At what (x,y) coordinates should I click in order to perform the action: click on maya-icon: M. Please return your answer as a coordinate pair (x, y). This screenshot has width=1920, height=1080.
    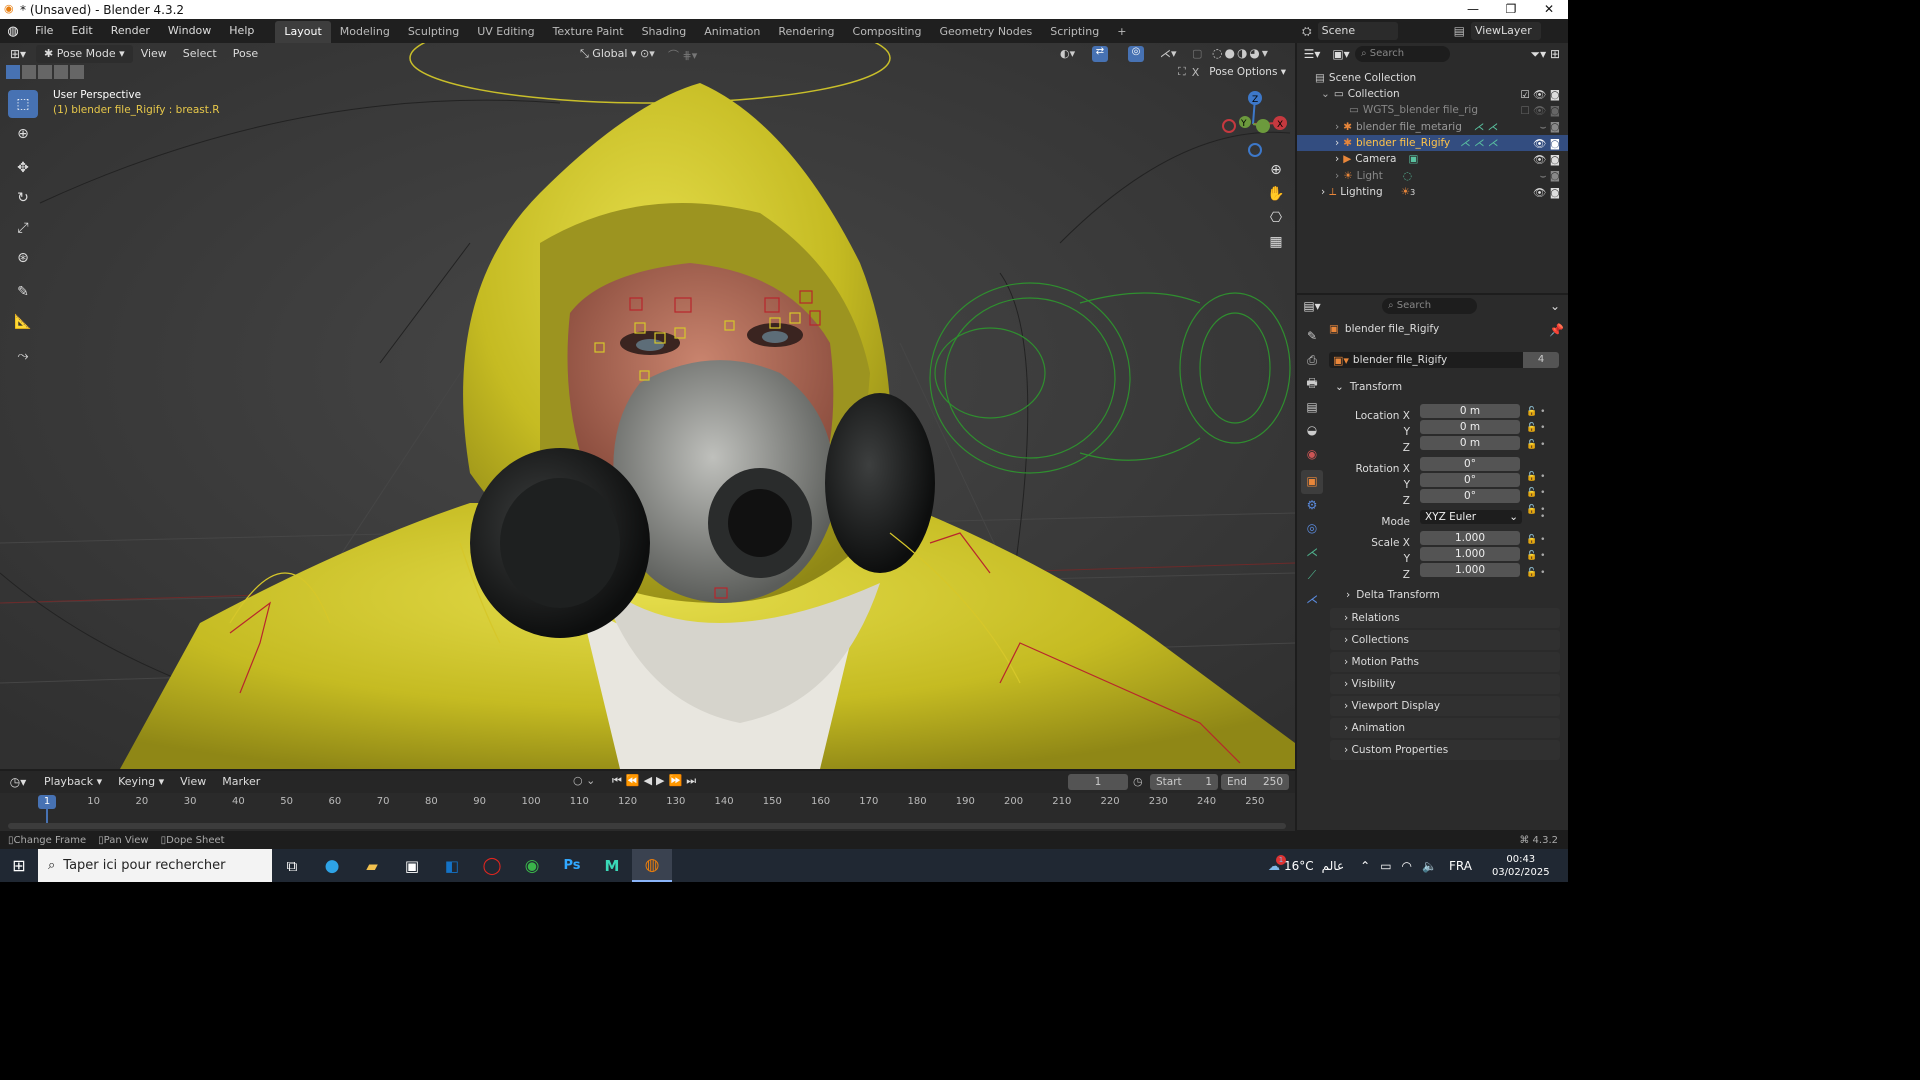
    Looking at the image, I should click on (612, 866).